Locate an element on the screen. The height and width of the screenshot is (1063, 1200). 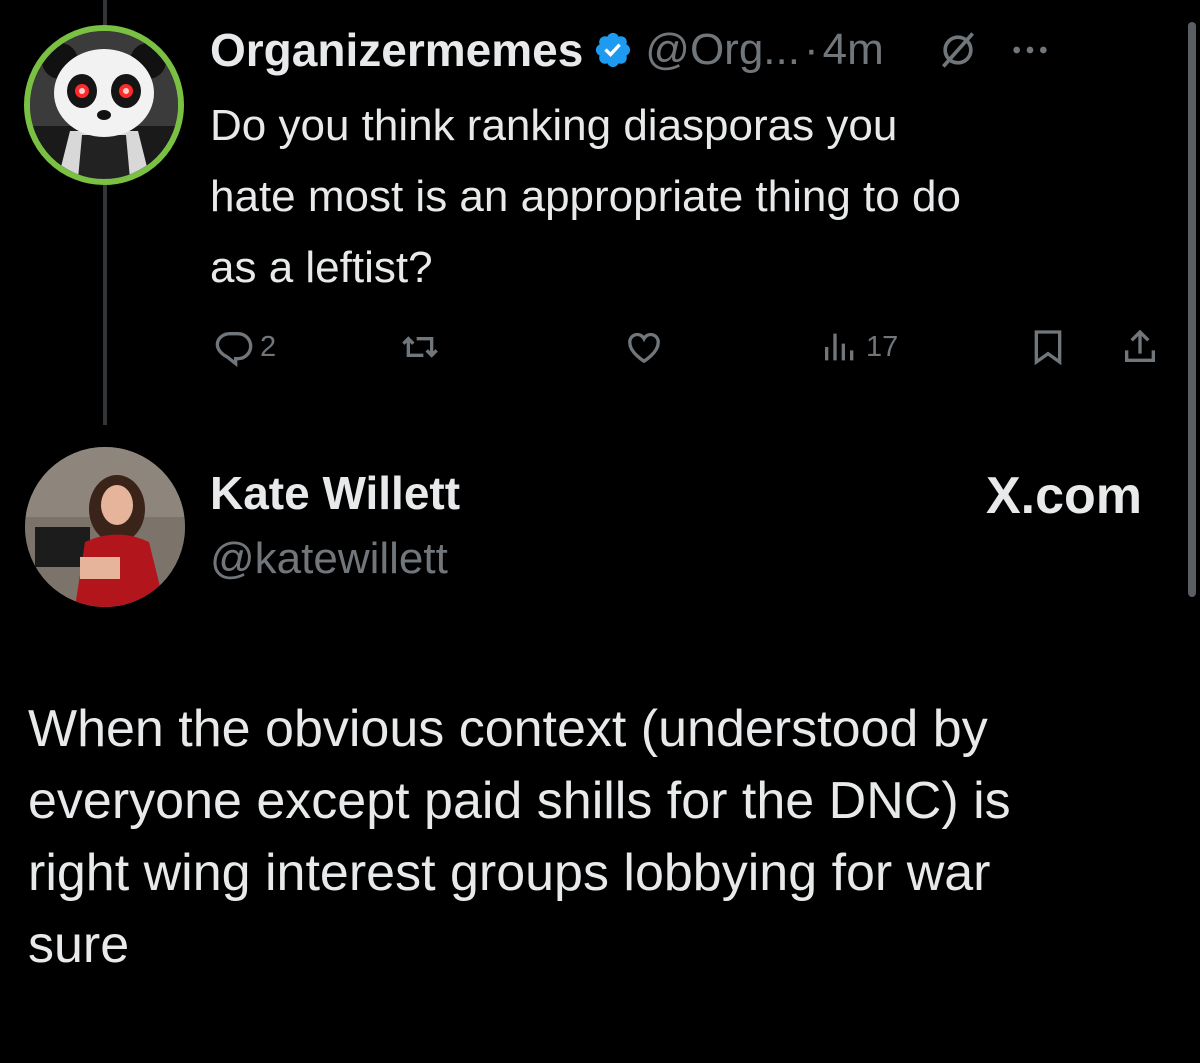
scrollbar is located at coordinates (1192, 309).